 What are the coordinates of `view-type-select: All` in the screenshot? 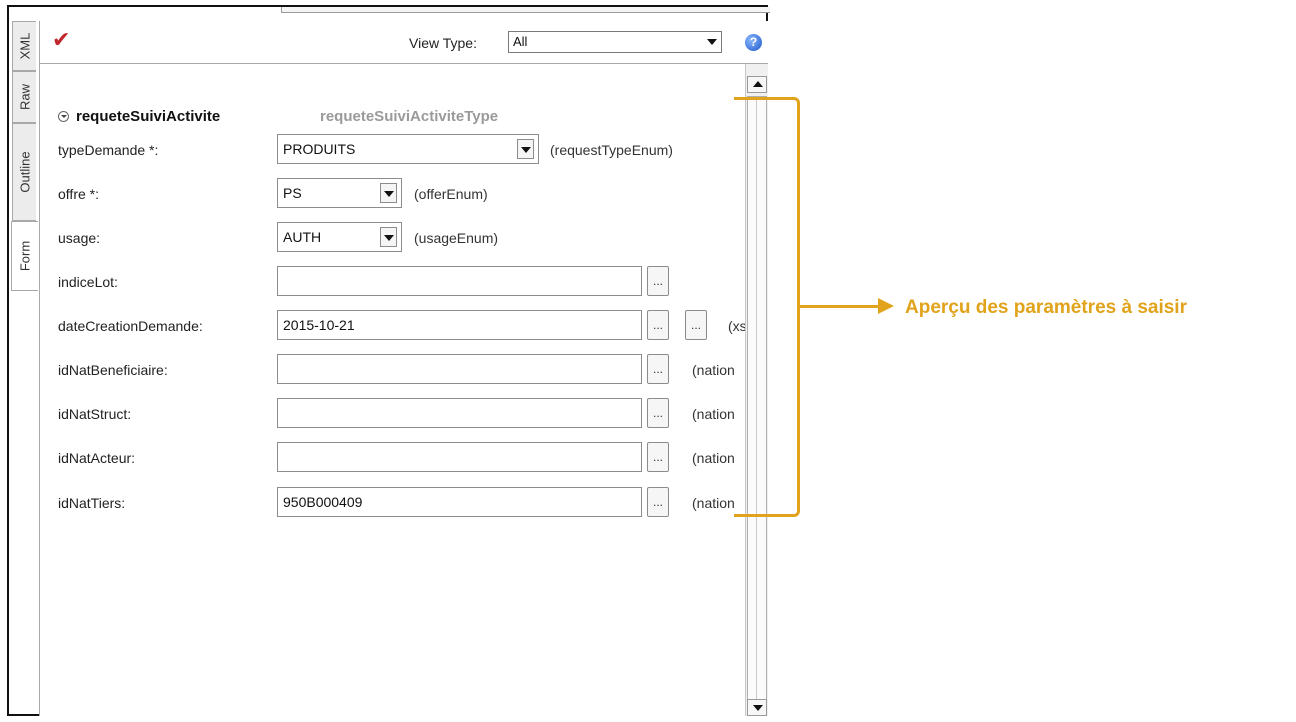 It's located at (615, 42).